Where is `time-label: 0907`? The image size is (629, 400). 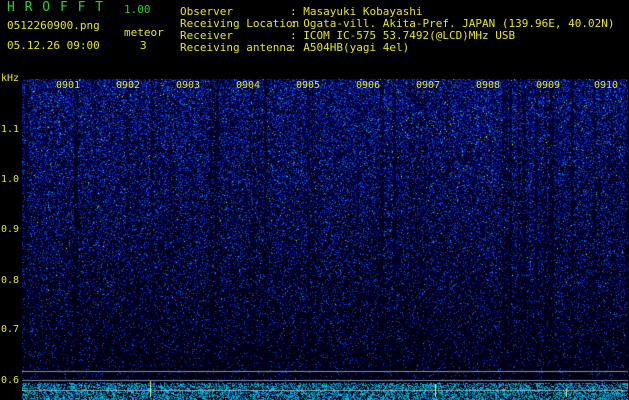 time-label: 0907 is located at coordinates (428, 85).